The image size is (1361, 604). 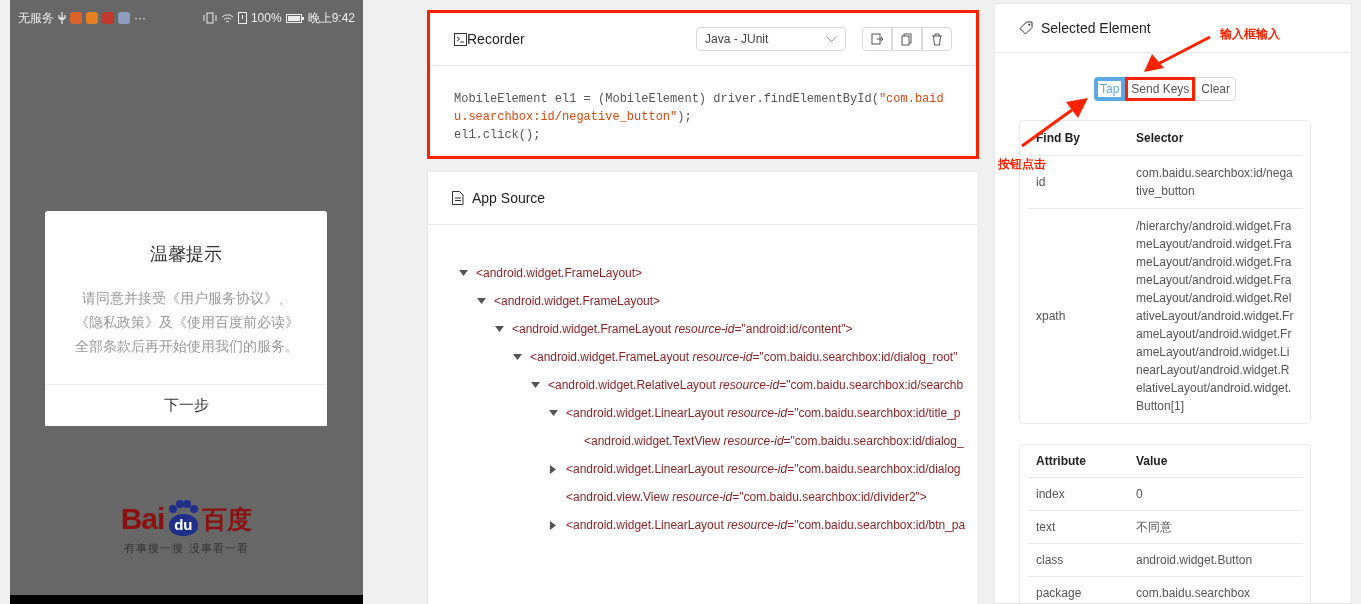 What do you see at coordinates (209, 18) in the screenshot?
I see `vibrate-icon` at bounding box center [209, 18].